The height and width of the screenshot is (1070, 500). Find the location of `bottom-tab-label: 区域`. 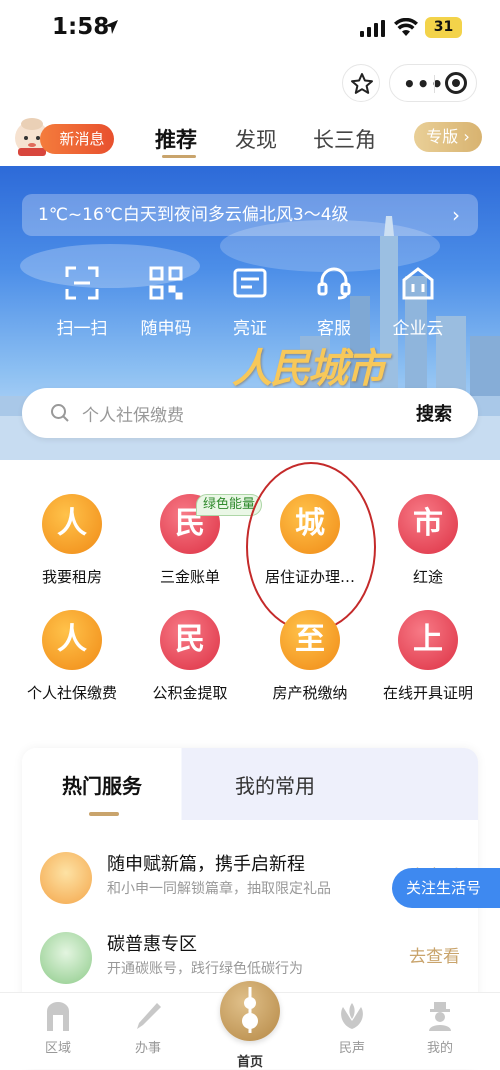

bottom-tab-label: 区域 is located at coordinates (57, 1048).